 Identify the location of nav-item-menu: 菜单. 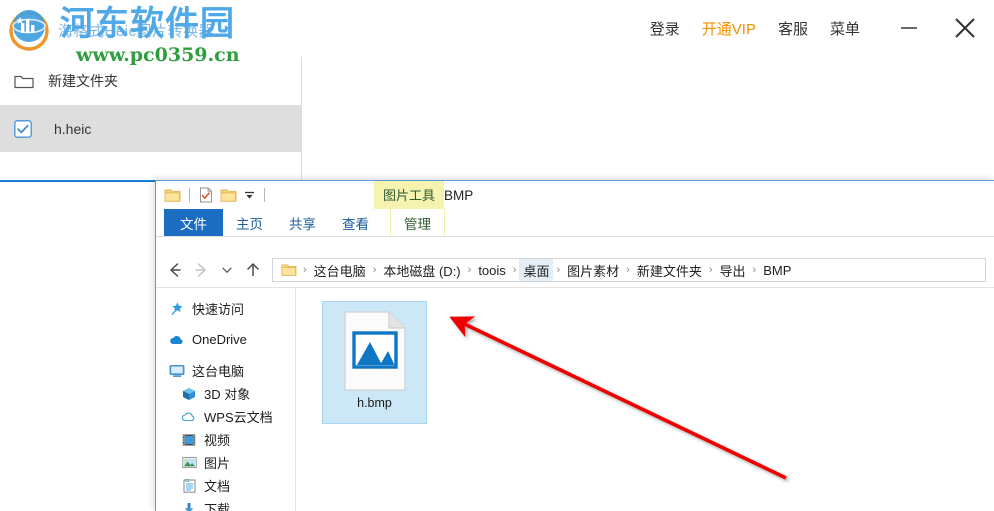
(845, 28).